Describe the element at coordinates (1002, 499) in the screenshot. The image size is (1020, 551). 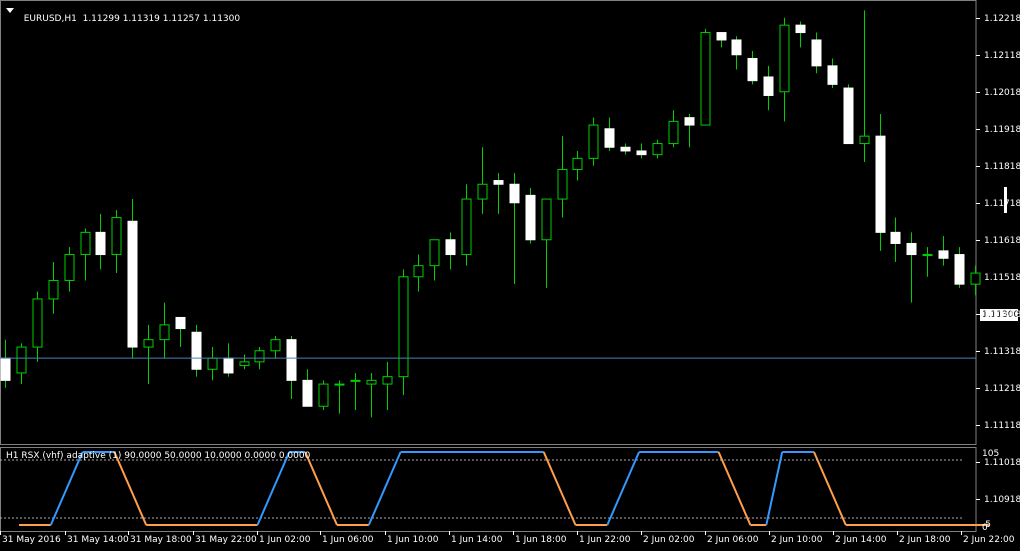
I see `price-axis-label: 1.10918` at that location.